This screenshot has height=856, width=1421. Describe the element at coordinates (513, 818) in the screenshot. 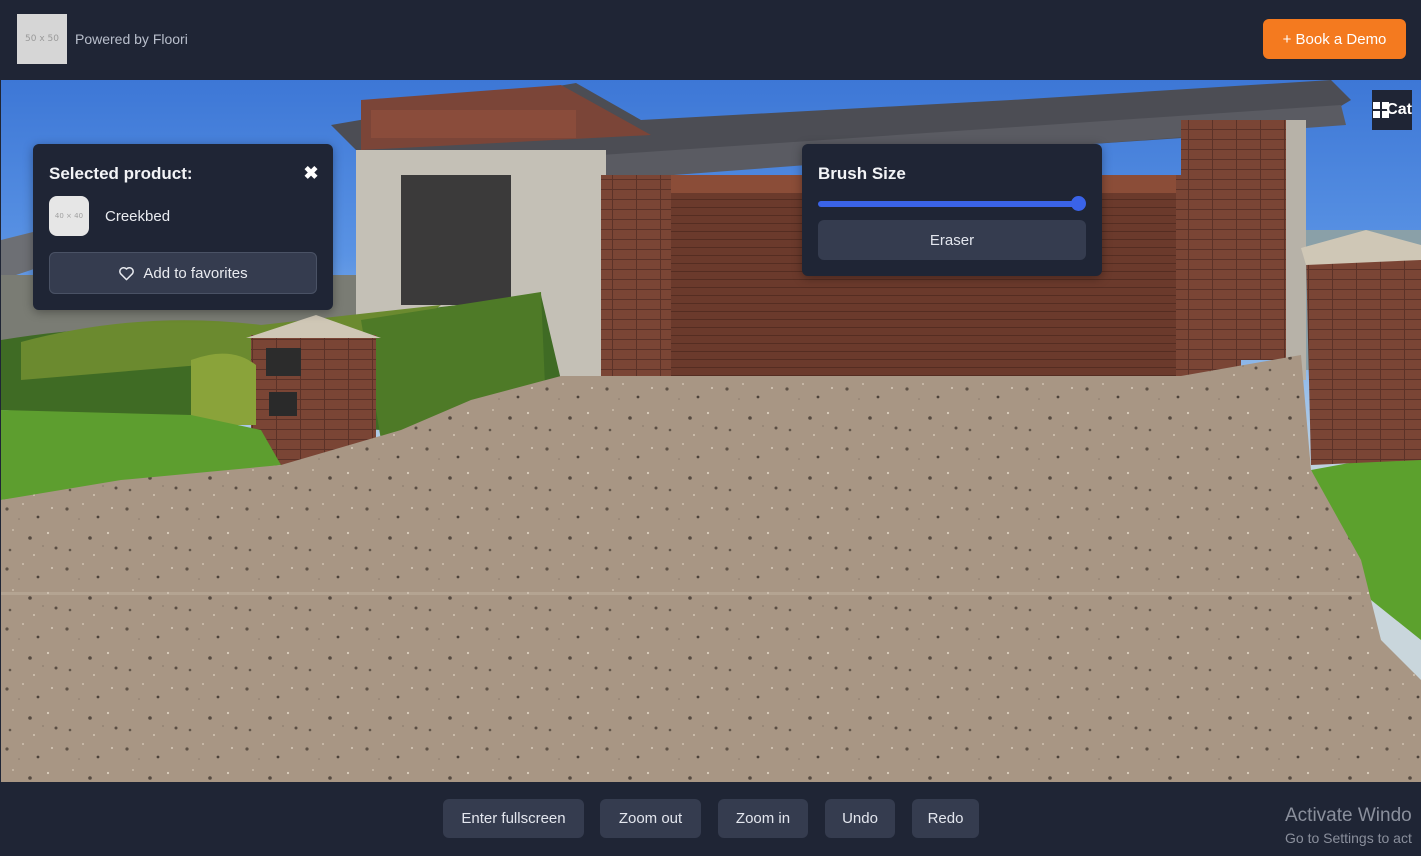

I see `enter-fullscreen-button: Enter fullscreen` at that location.